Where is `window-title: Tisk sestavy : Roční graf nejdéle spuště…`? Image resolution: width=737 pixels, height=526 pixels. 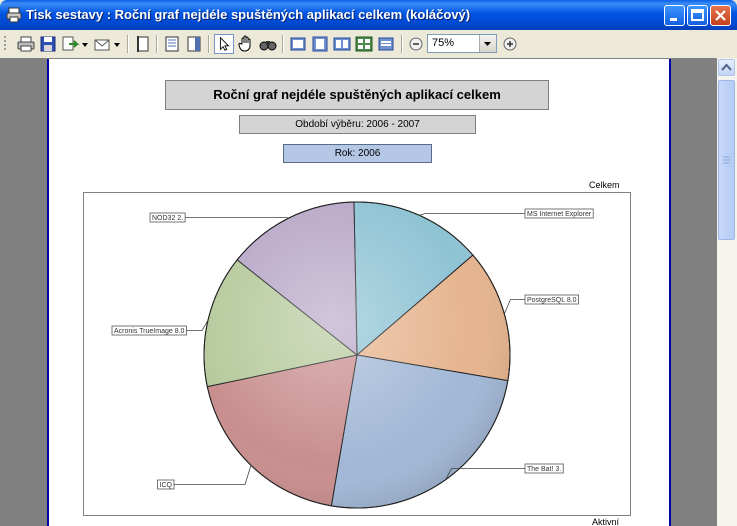
window-title: Tisk sestavy : Roční graf nejdéle spuště… is located at coordinates (248, 14).